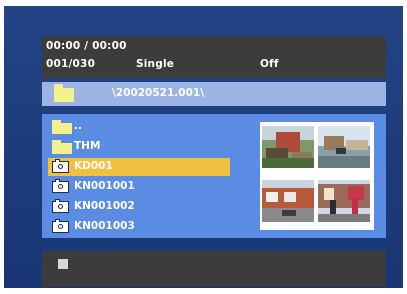 The width and height of the screenshot is (407, 294). I want to click on file-label: KD001, so click(93, 166).